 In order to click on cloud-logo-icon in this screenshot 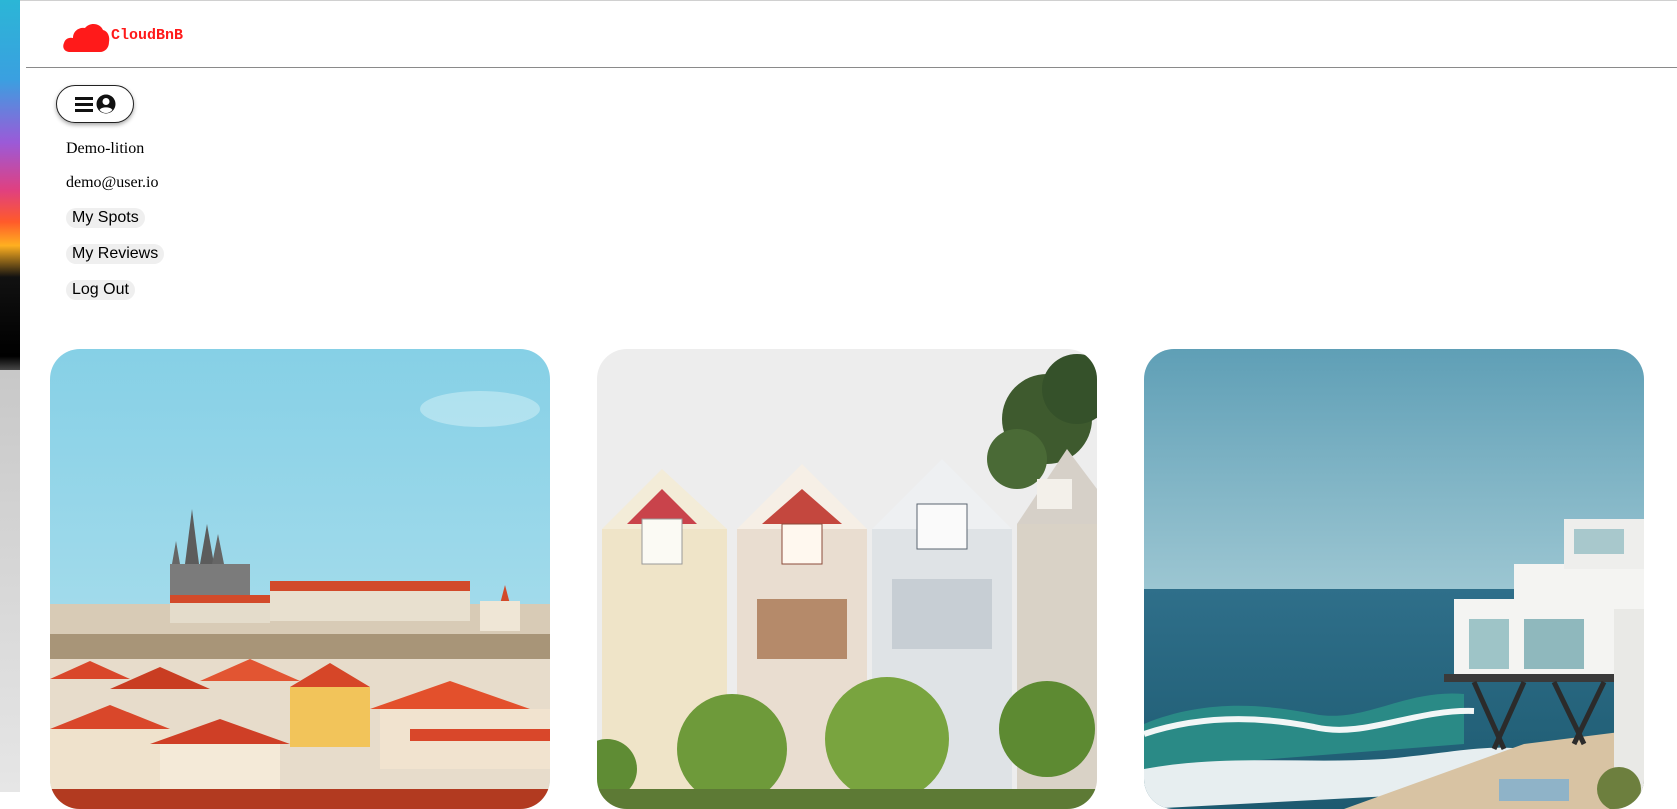, I will do `click(86, 38)`.